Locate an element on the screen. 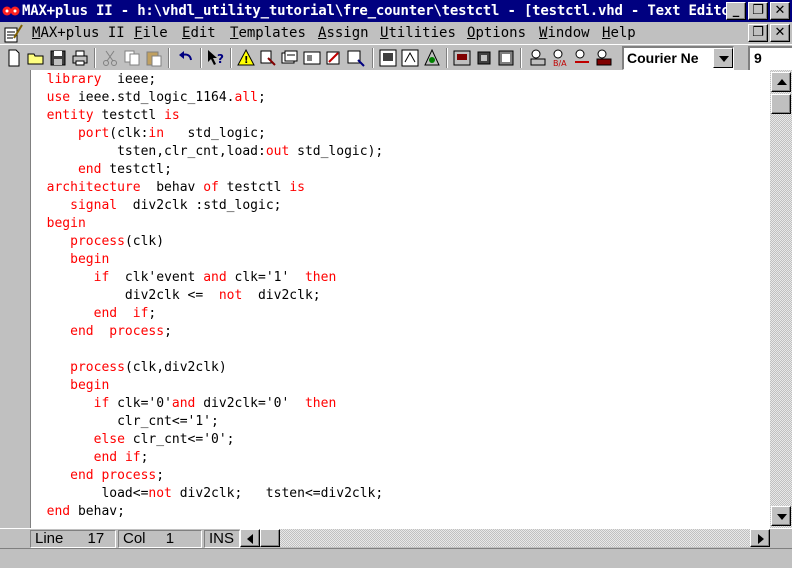 The height and width of the screenshot is (568, 792). code-line: div2clk <= not div2clk; is located at coordinates (176, 296).